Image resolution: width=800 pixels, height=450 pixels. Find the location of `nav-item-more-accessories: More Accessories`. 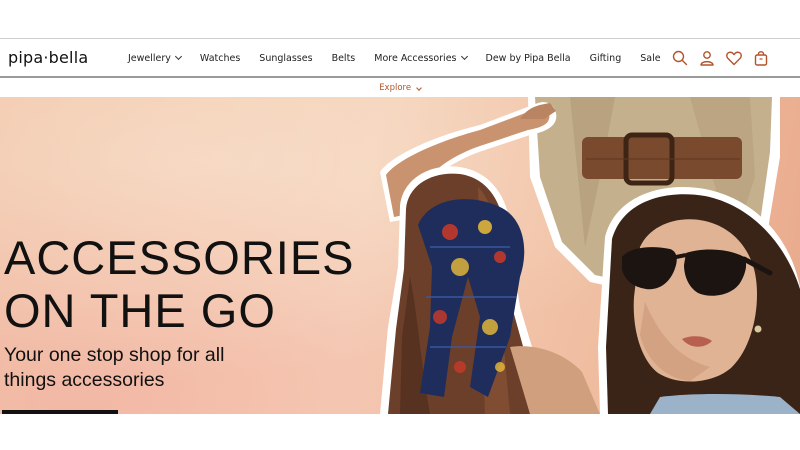

nav-item-more-accessories: More Accessories is located at coordinates (421, 58).